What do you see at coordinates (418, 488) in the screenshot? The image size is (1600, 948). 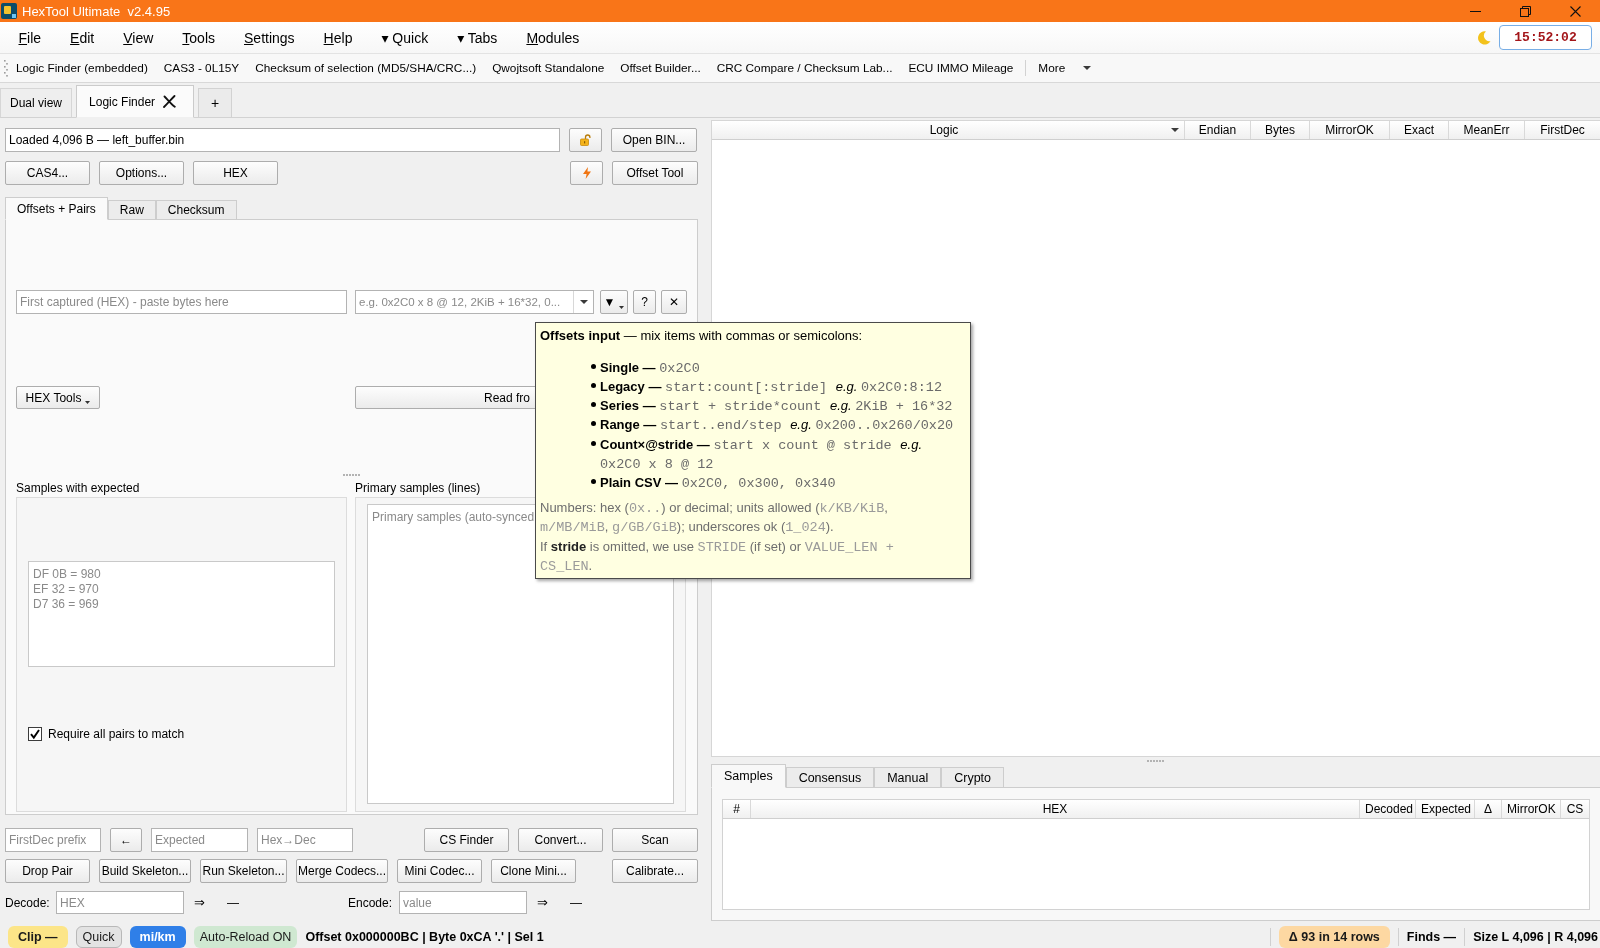 I see `group-label: Primary samples (lines)` at bounding box center [418, 488].